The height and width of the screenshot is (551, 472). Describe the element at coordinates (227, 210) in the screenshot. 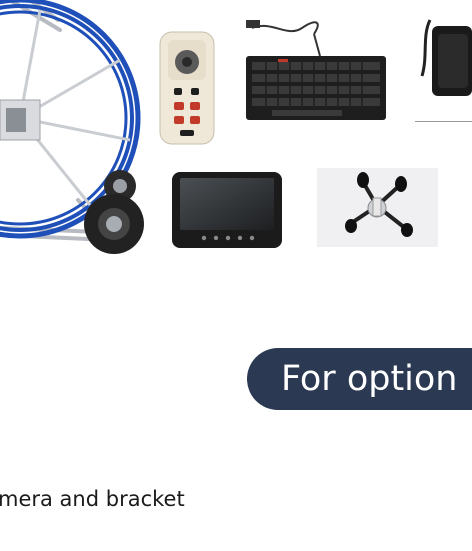

I see `display-monitor-icon` at that location.